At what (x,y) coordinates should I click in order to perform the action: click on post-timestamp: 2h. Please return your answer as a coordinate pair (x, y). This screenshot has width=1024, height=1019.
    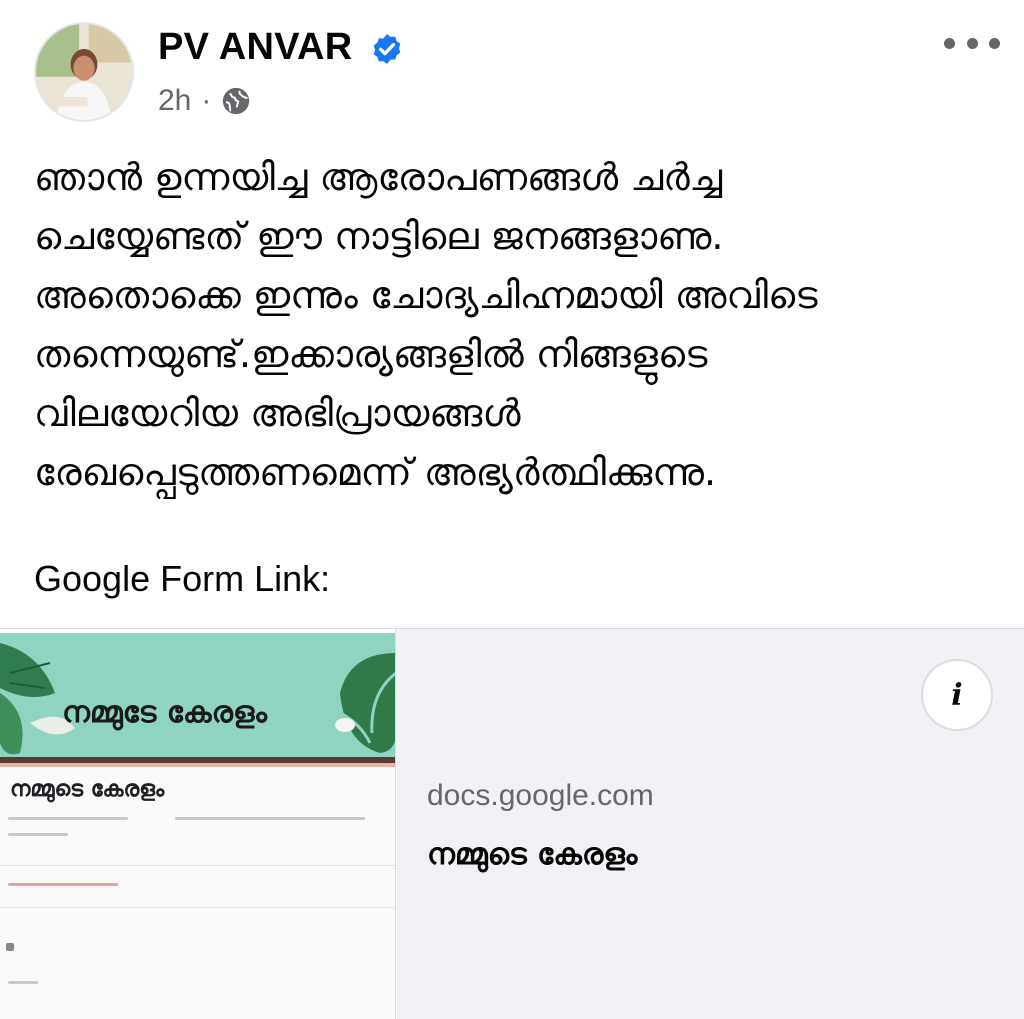
    Looking at the image, I should click on (174, 101).